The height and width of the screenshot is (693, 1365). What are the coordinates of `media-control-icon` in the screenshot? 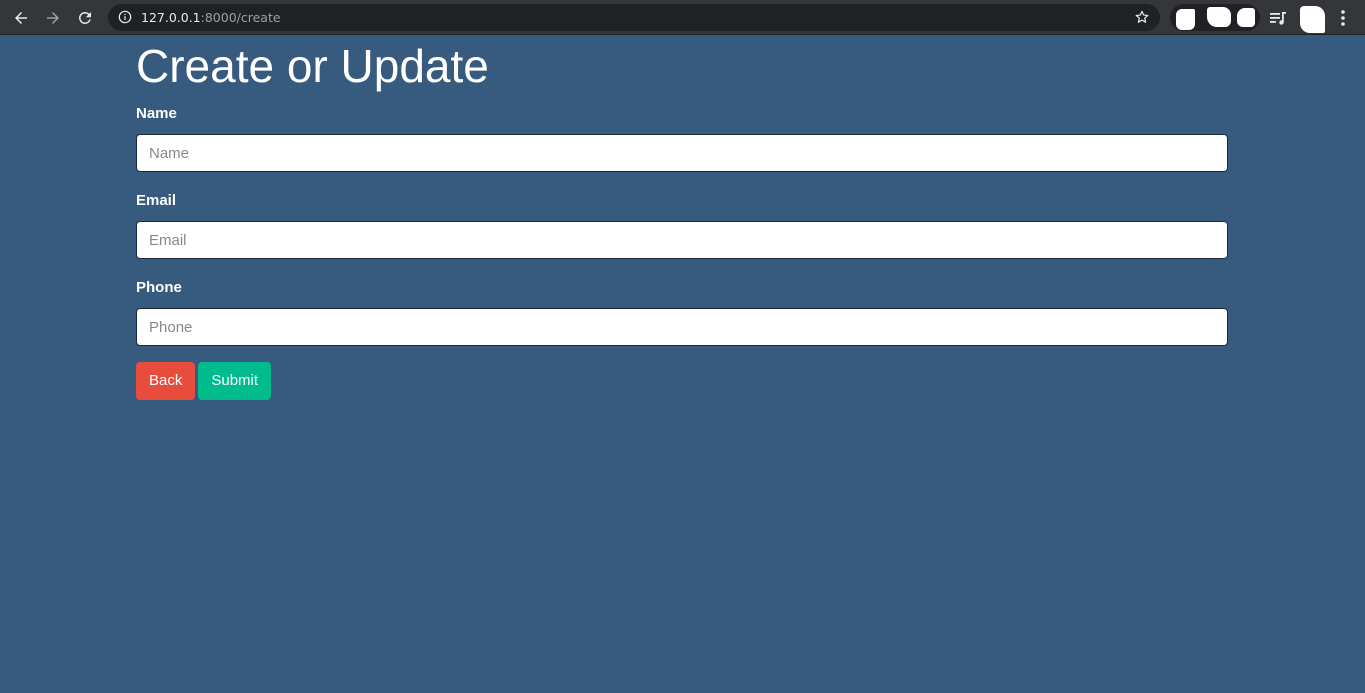 It's located at (1278, 18).